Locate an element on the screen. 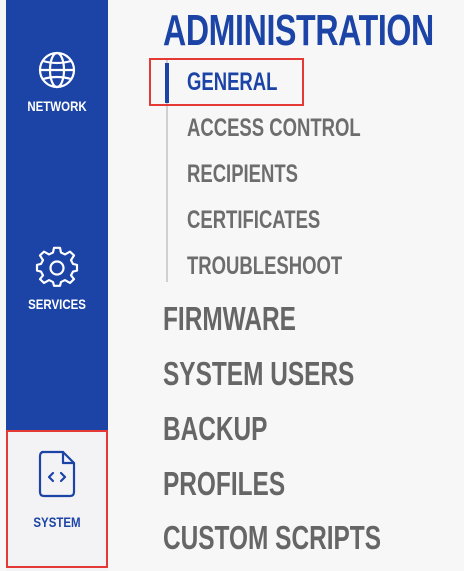 The height and width of the screenshot is (571, 464). menu-item-profiles: PROFILES is located at coordinates (224, 484).